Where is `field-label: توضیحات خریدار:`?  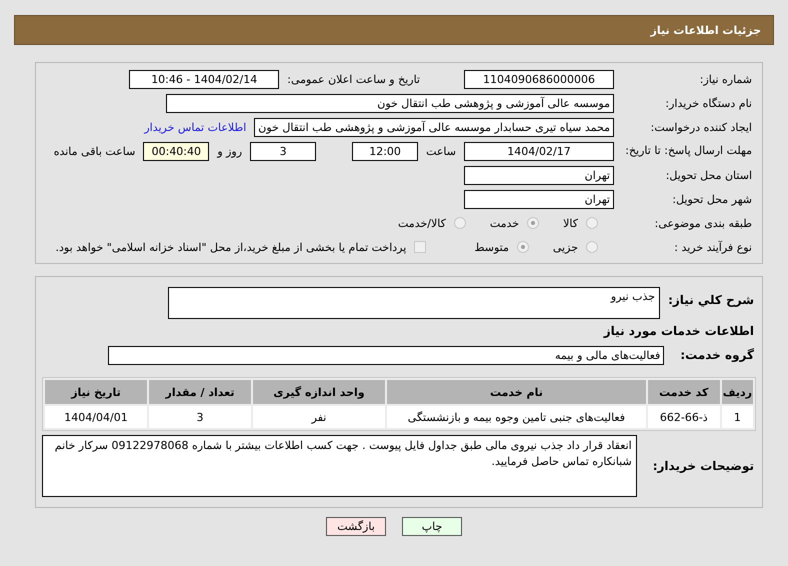 field-label: توضیحات خریدار: is located at coordinates (703, 466).